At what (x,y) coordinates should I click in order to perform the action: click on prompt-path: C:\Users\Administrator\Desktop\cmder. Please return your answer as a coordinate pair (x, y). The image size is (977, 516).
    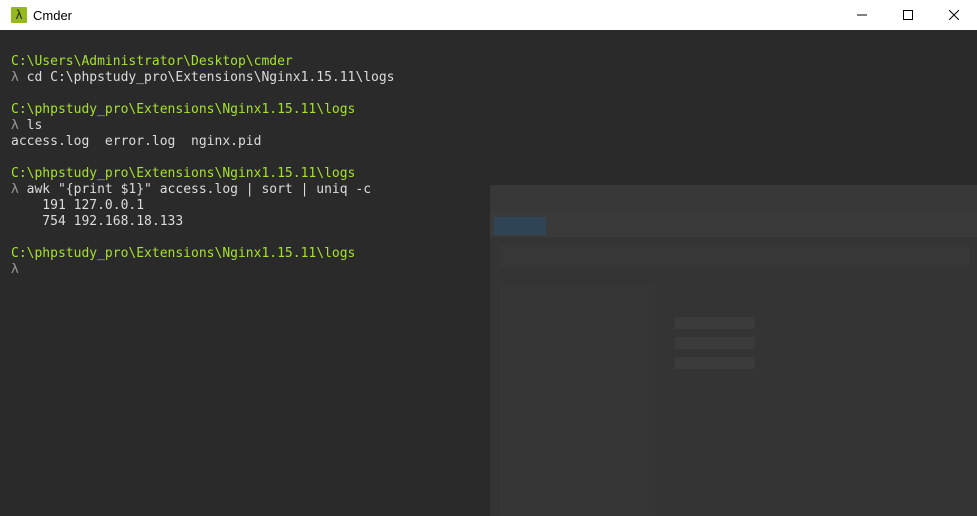
    Looking at the image, I should click on (152, 61).